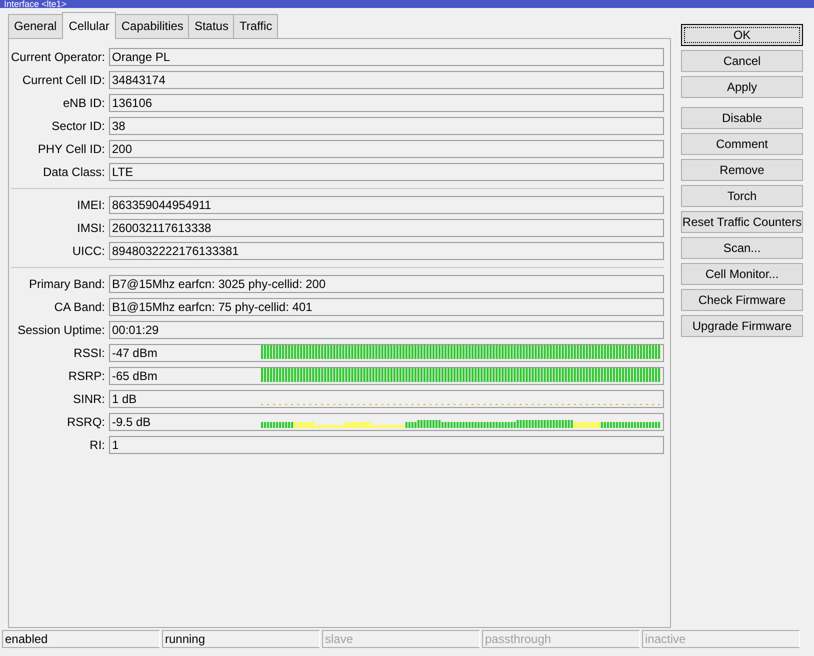  I want to click on dialog-button: Reset Traffic Counters, so click(742, 222).